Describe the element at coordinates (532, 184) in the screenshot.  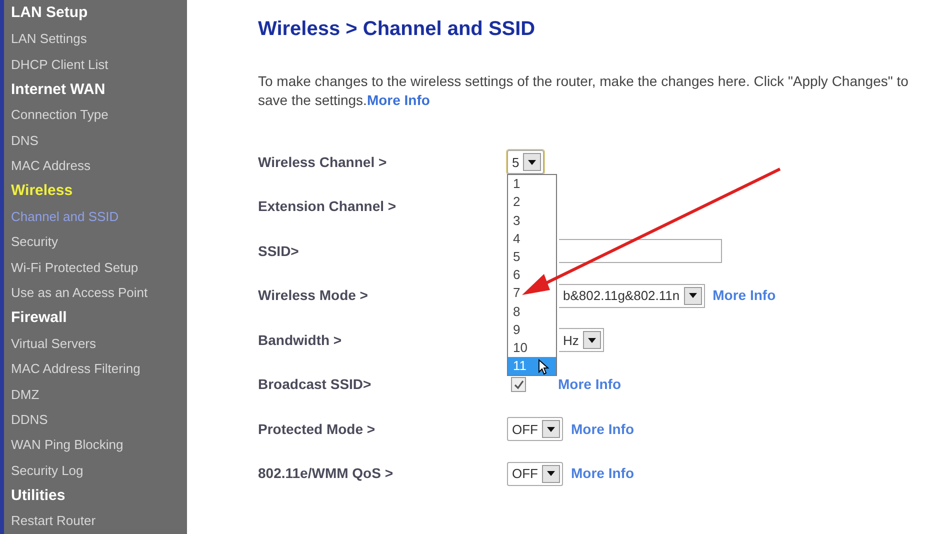
I see `dropdown-option: 1` at that location.